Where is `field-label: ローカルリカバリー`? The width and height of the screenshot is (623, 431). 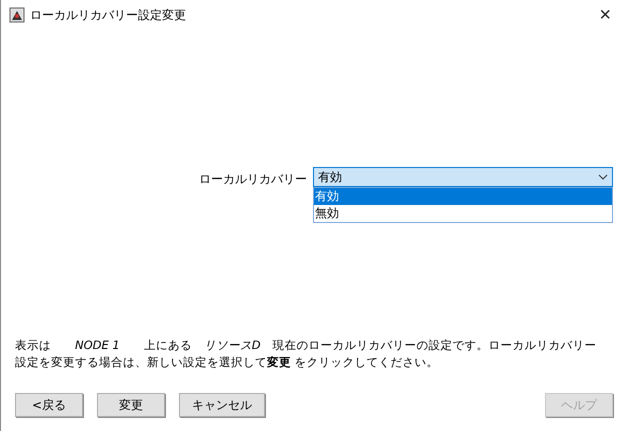 field-label: ローカルリカバリー is located at coordinates (253, 179).